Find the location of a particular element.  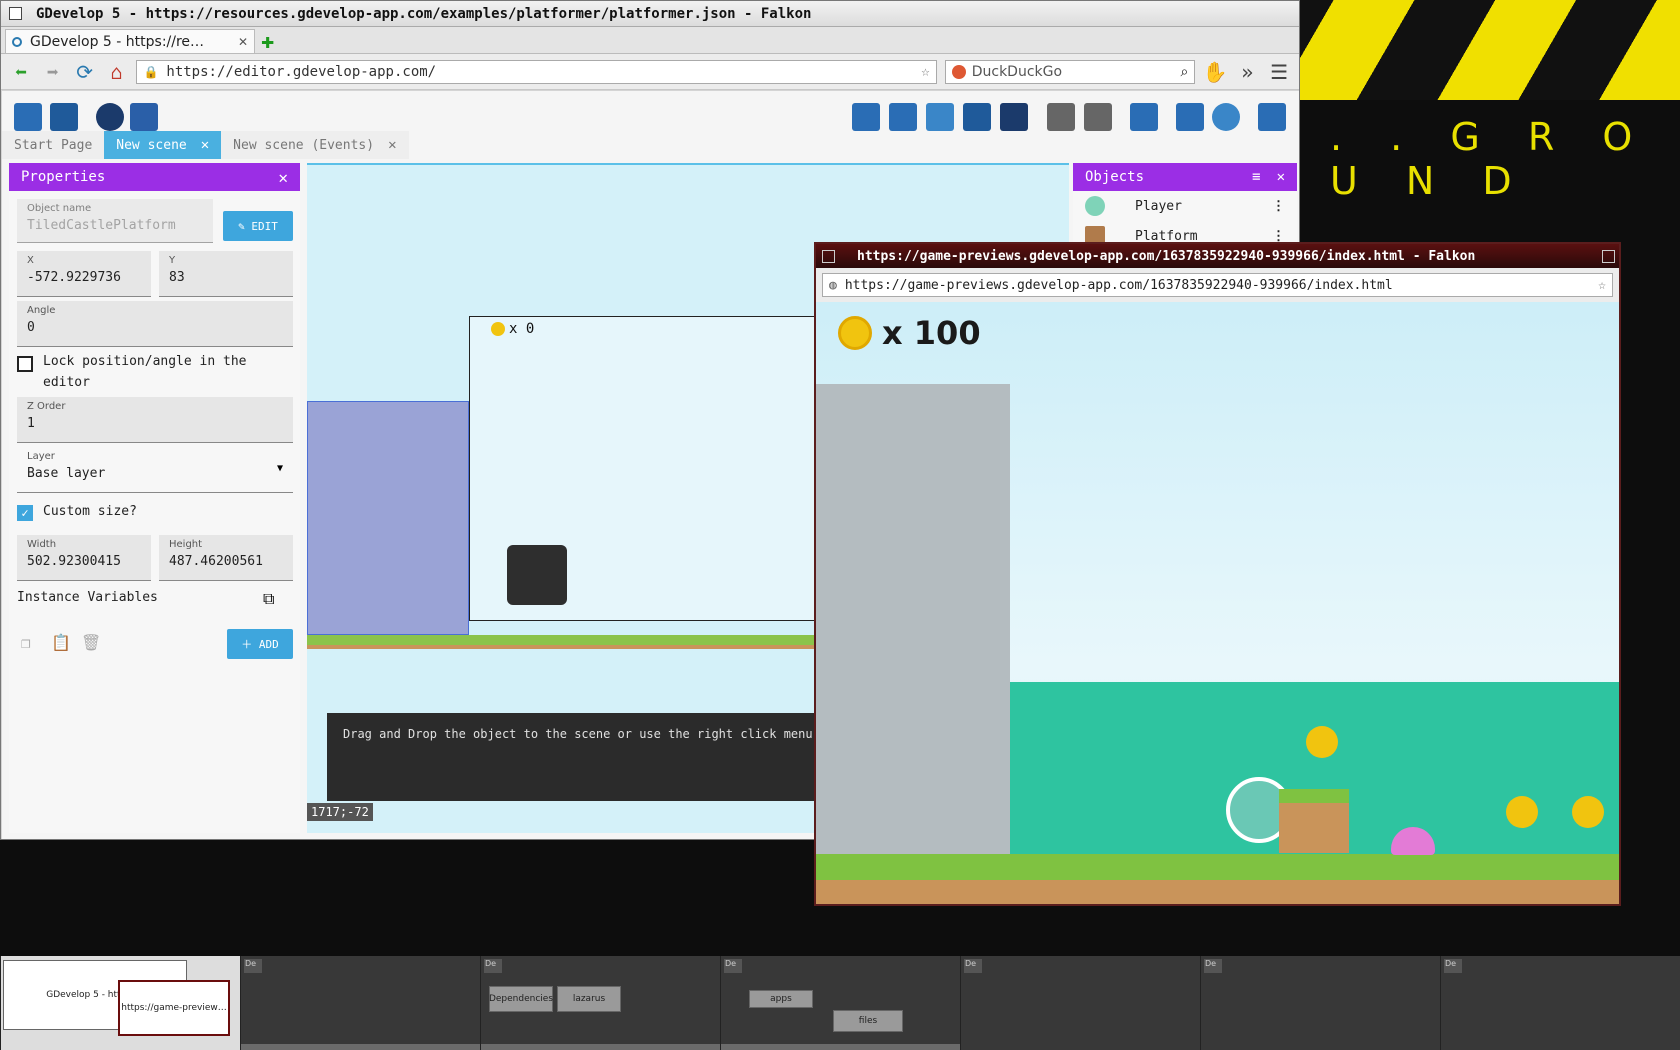

settings-icon is located at coordinates (1272, 117).